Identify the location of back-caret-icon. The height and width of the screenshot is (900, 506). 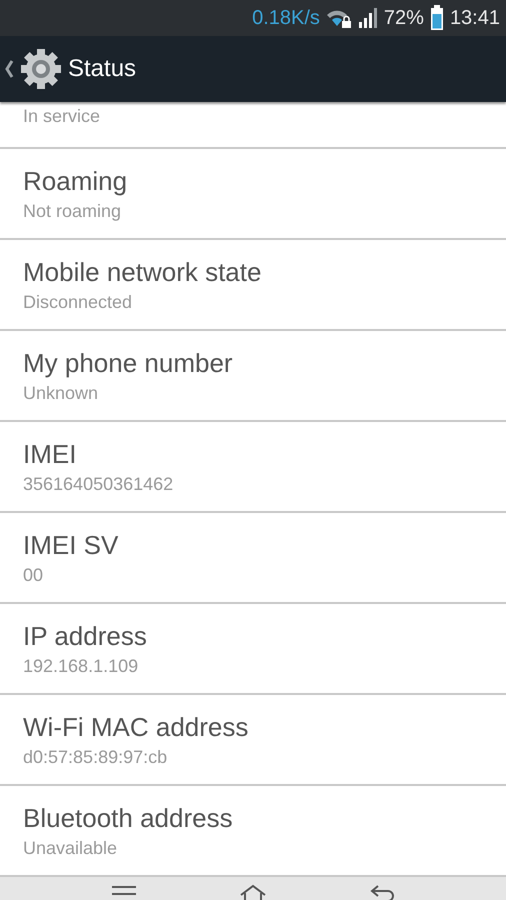
(9, 69).